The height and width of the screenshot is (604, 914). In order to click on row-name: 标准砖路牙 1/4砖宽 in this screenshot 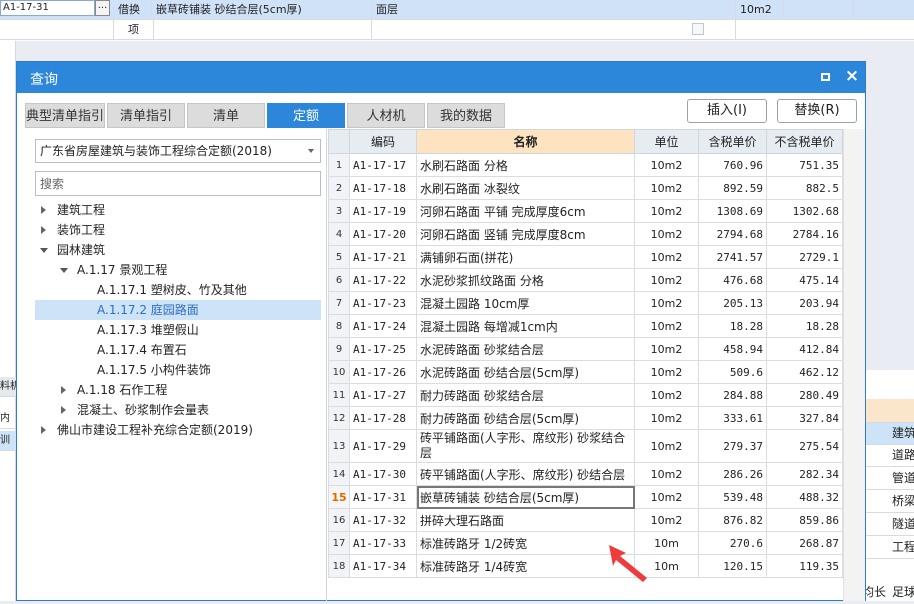, I will do `click(525, 566)`.